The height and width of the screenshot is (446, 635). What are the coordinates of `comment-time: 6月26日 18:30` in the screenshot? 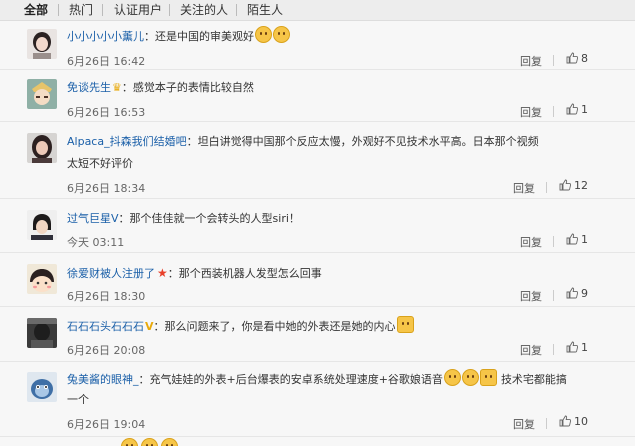 It's located at (106, 296).